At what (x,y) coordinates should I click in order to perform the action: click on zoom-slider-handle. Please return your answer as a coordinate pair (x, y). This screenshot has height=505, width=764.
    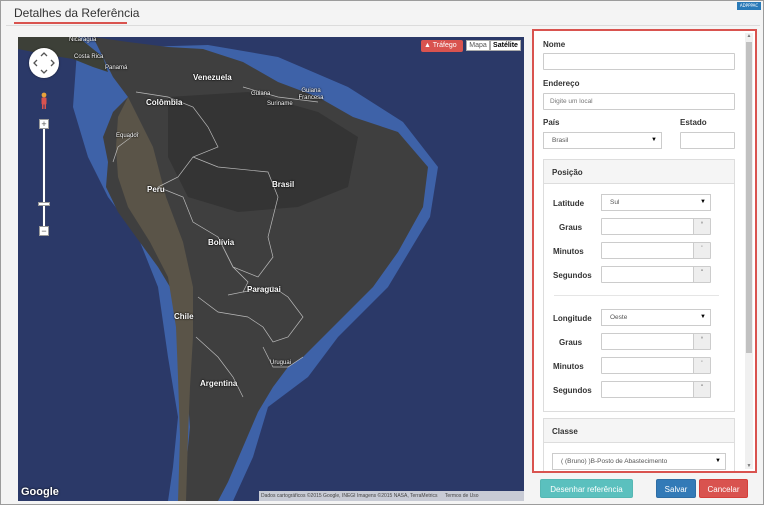
    Looking at the image, I should click on (44, 204).